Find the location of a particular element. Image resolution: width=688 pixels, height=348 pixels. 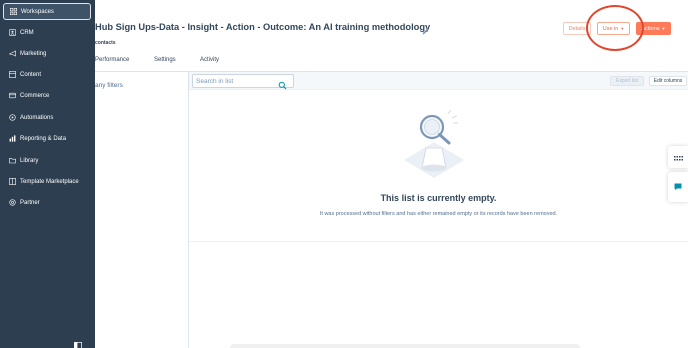

sidebar-item-marketing: Marketing is located at coordinates (47, 53).